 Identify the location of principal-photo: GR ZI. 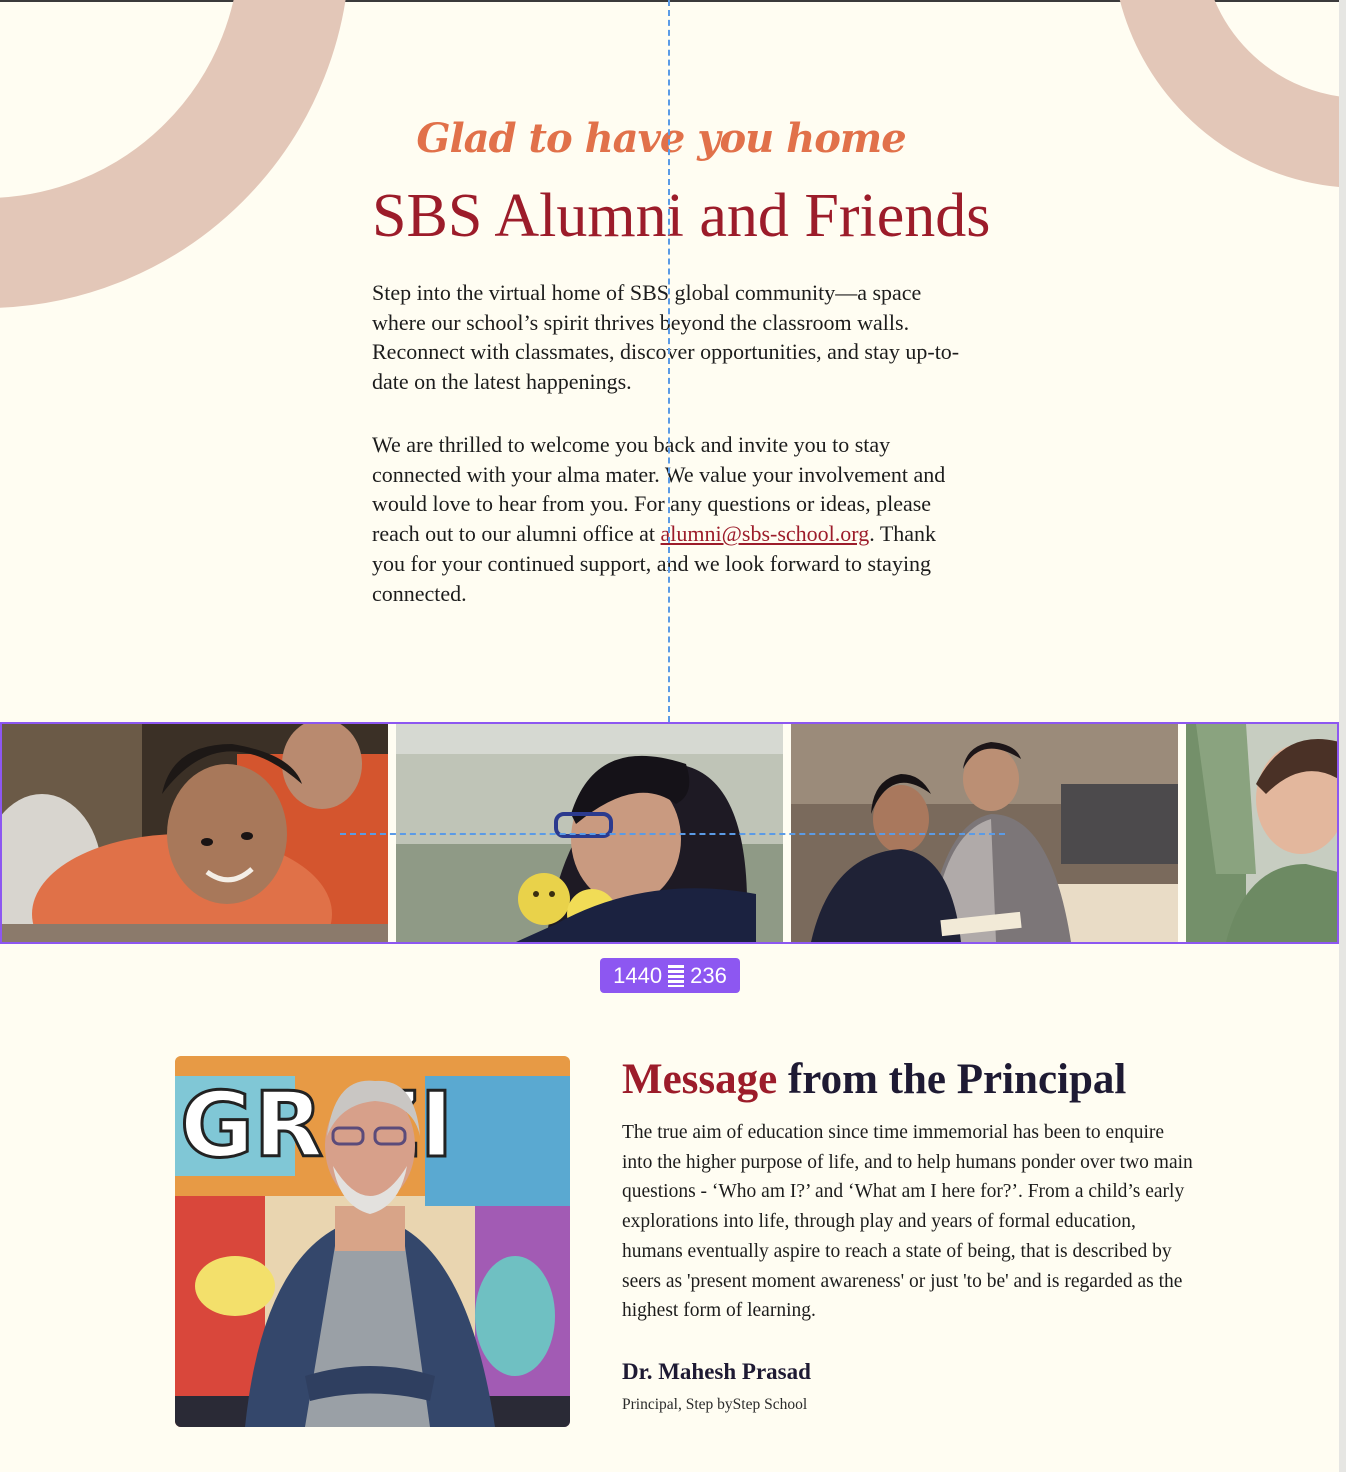
(372, 1241).